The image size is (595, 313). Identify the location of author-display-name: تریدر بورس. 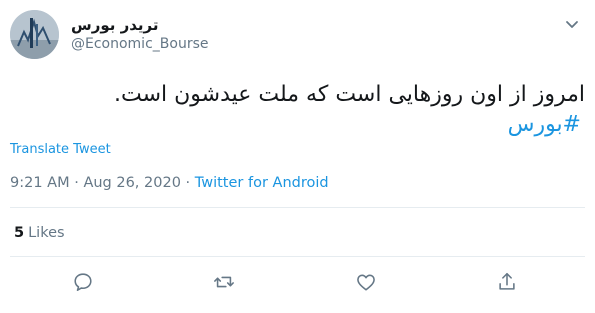
(115, 25).